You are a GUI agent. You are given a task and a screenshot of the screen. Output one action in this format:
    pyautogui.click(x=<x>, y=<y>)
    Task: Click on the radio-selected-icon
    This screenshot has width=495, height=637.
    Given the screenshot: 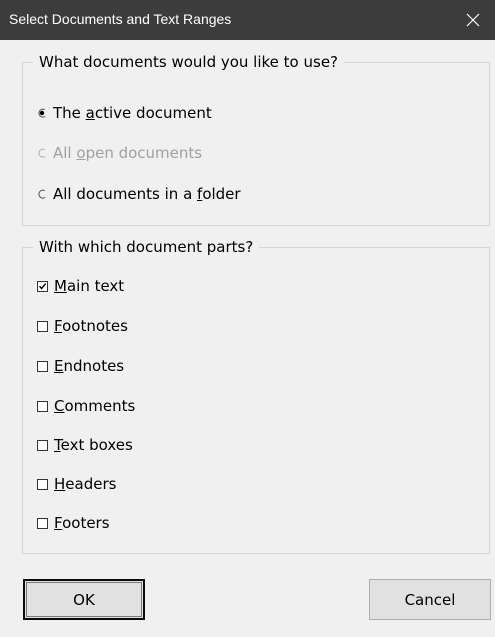 What is the action you would take?
    pyautogui.click(x=42, y=113)
    